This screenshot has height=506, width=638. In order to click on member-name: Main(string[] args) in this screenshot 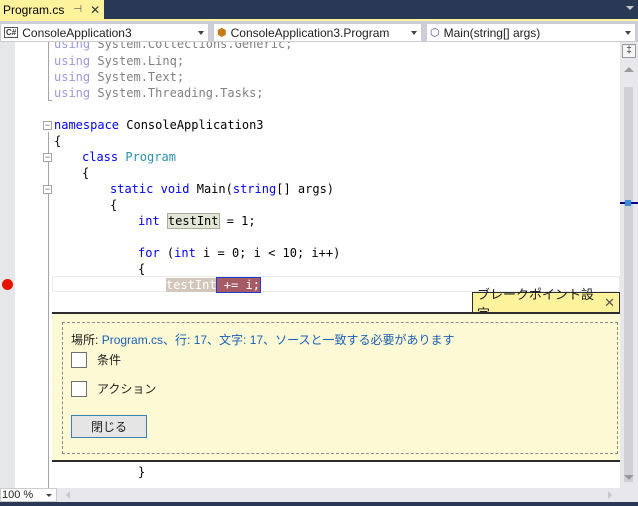, I will do `click(492, 32)`.